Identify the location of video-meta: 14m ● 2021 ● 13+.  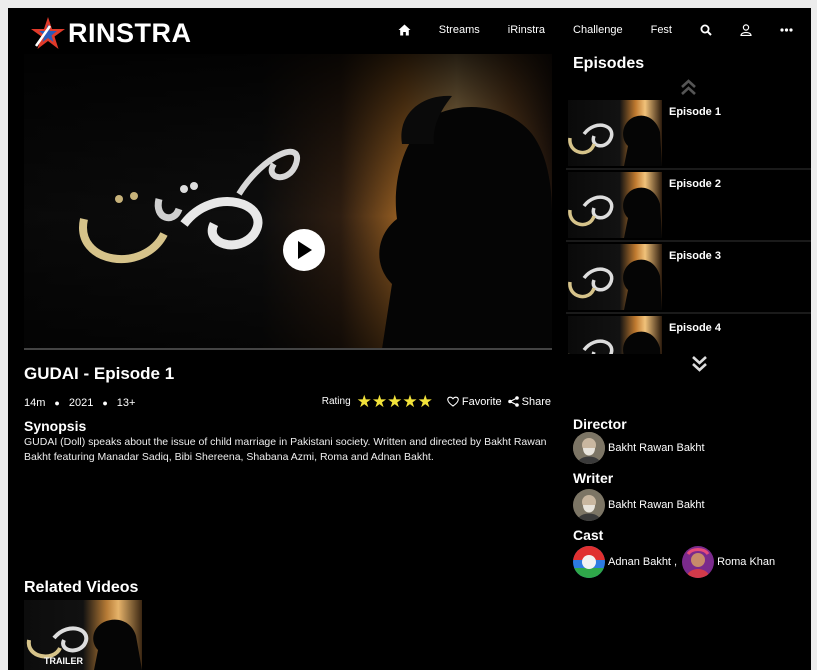
(79, 403).